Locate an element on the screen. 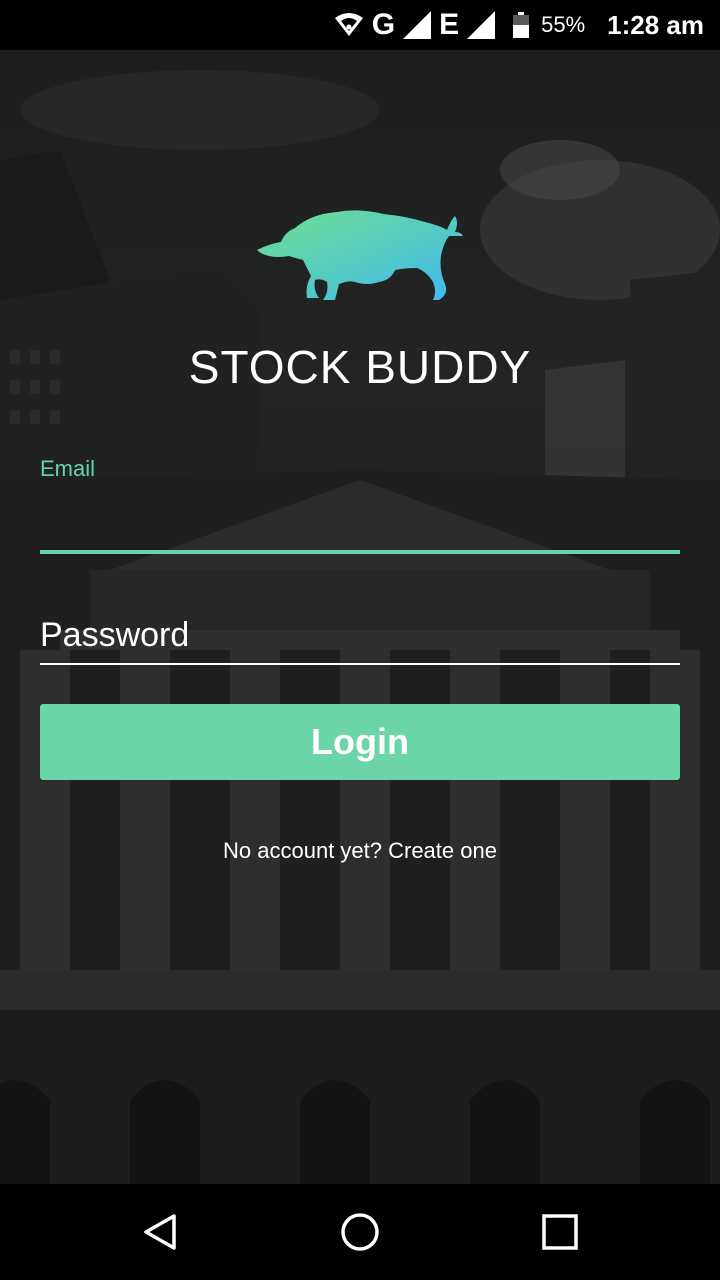 The width and height of the screenshot is (720, 1280). navigation-bar is located at coordinates (360, 1232).